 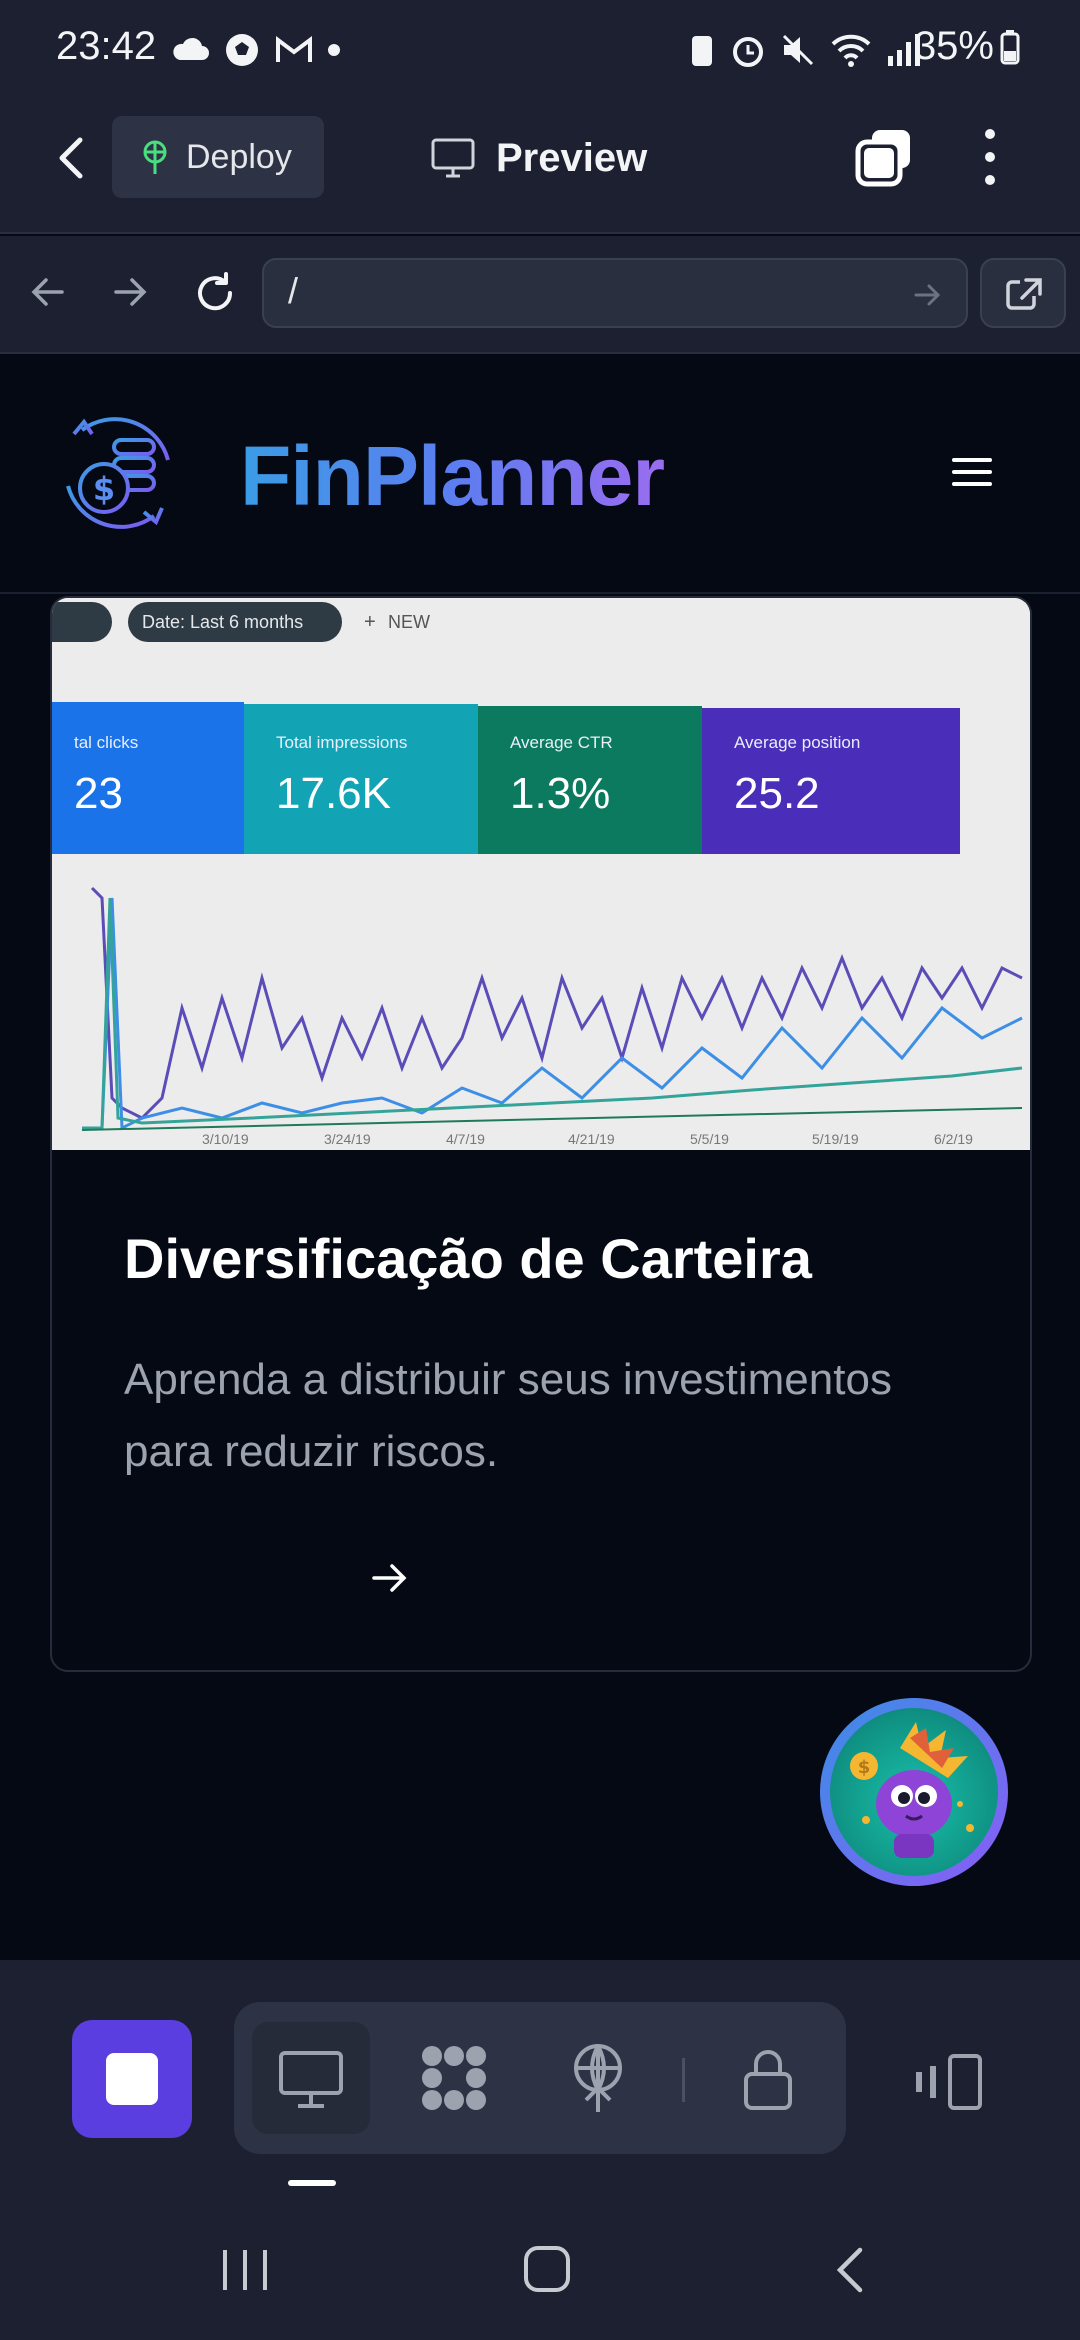 I want to click on recents-button, so click(x=245, y=2272).